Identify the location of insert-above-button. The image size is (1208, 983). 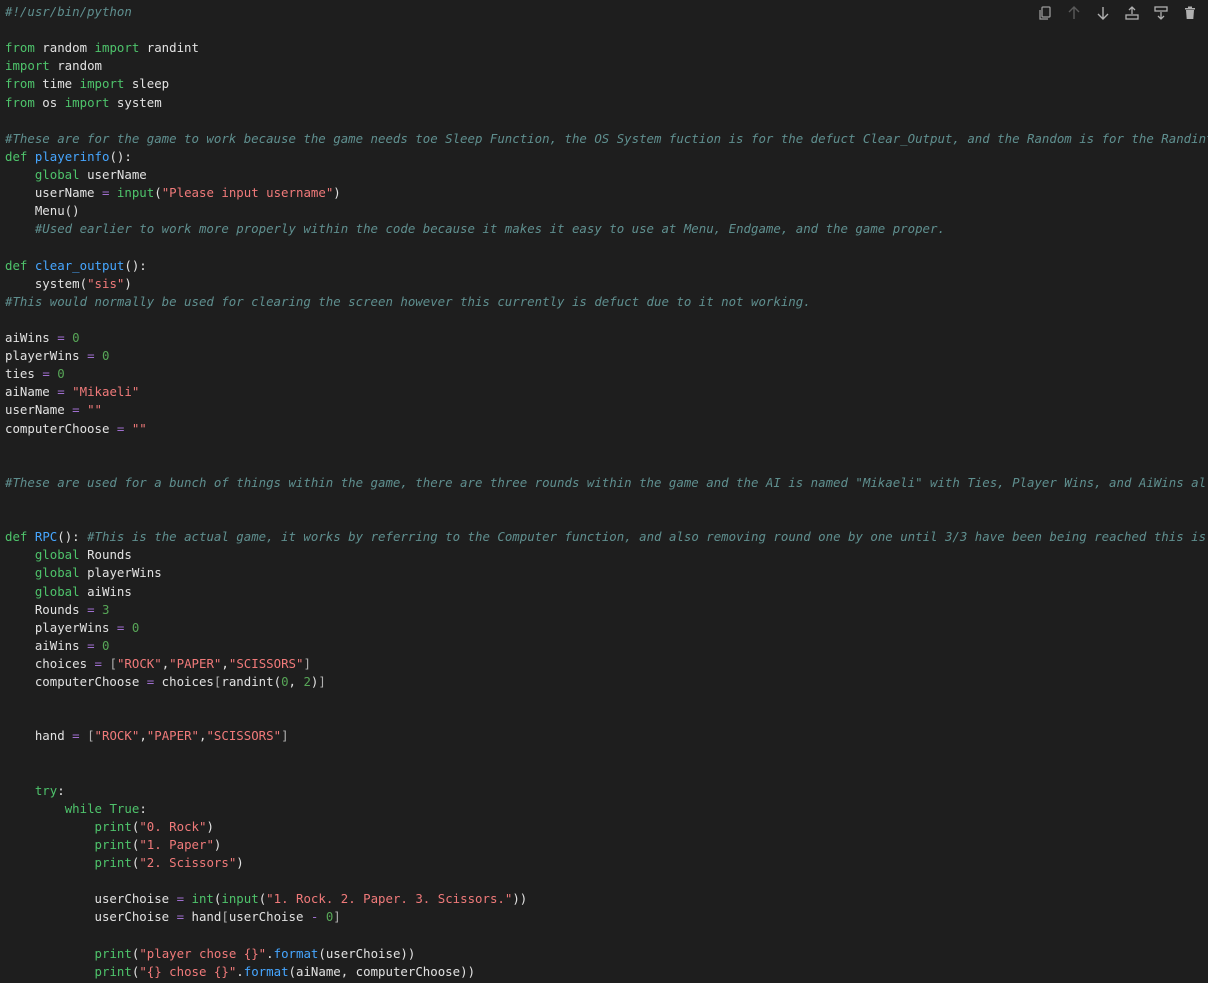
(1132, 13).